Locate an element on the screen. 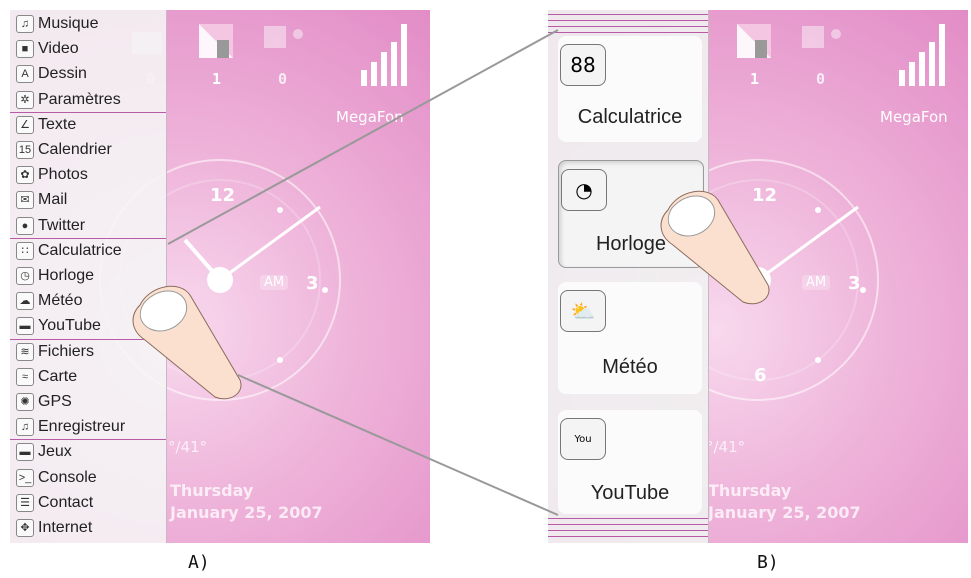 The height and width of the screenshot is (578, 971). menu-item-mail: ✉ Mail is located at coordinates (41, 200).